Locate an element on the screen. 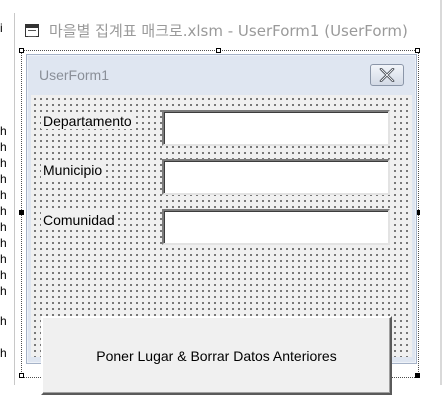 The width and height of the screenshot is (442, 395). comunidad-label: Comunidad is located at coordinates (79, 220).